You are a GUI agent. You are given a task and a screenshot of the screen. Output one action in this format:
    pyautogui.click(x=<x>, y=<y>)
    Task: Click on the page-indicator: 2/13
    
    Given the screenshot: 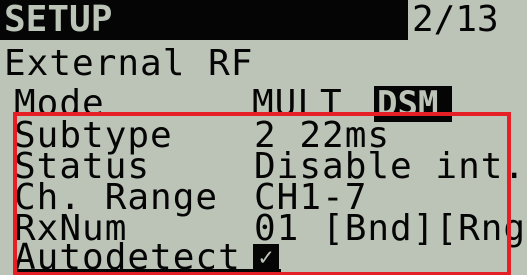 What is the action you would take?
    pyautogui.click(x=455, y=20)
    